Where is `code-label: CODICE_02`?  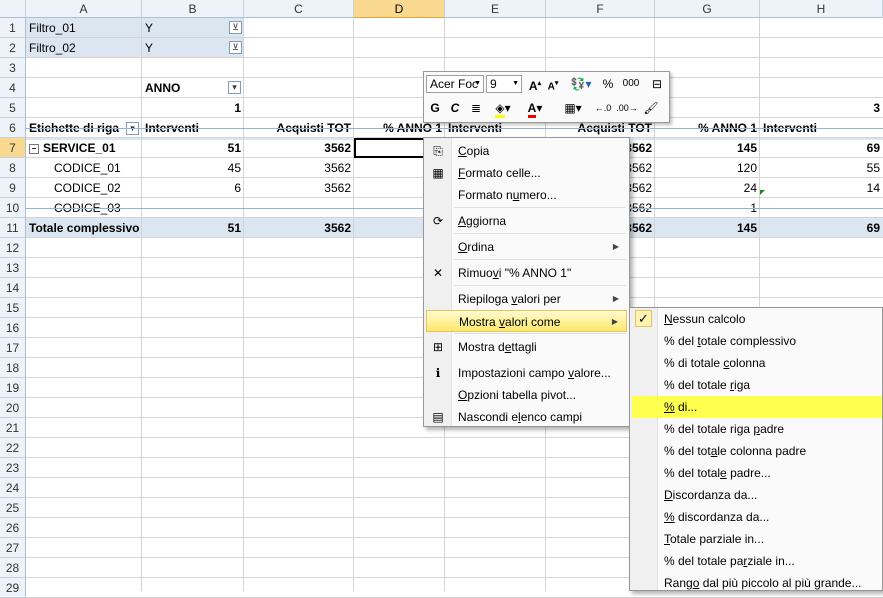
code-label: CODICE_02 is located at coordinates (84, 188).